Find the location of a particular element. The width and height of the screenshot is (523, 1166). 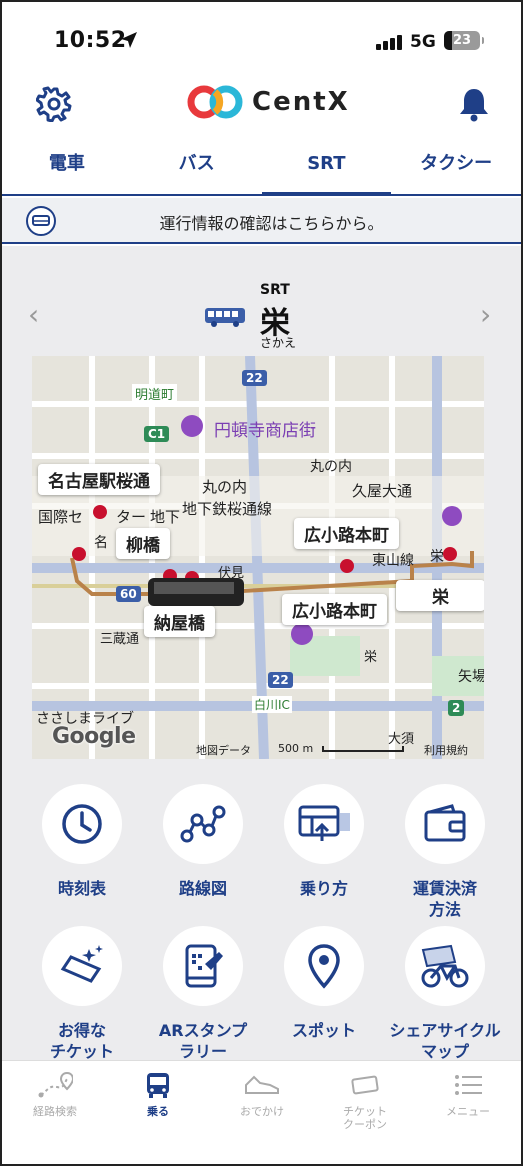

status-time: 10:52 is located at coordinates (90, 40).